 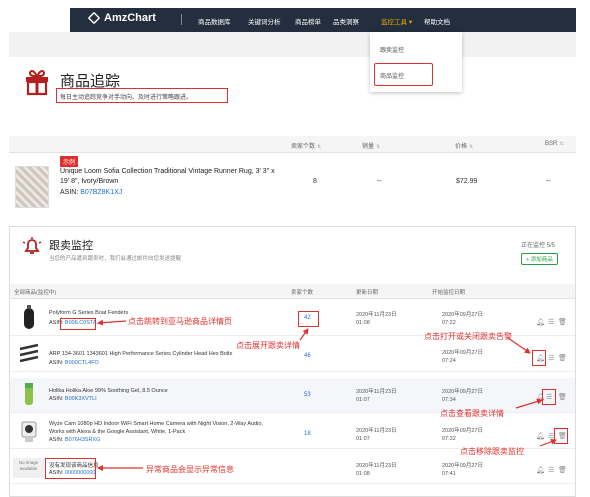 I want to click on arrow-toggle, so click(x=519, y=345).